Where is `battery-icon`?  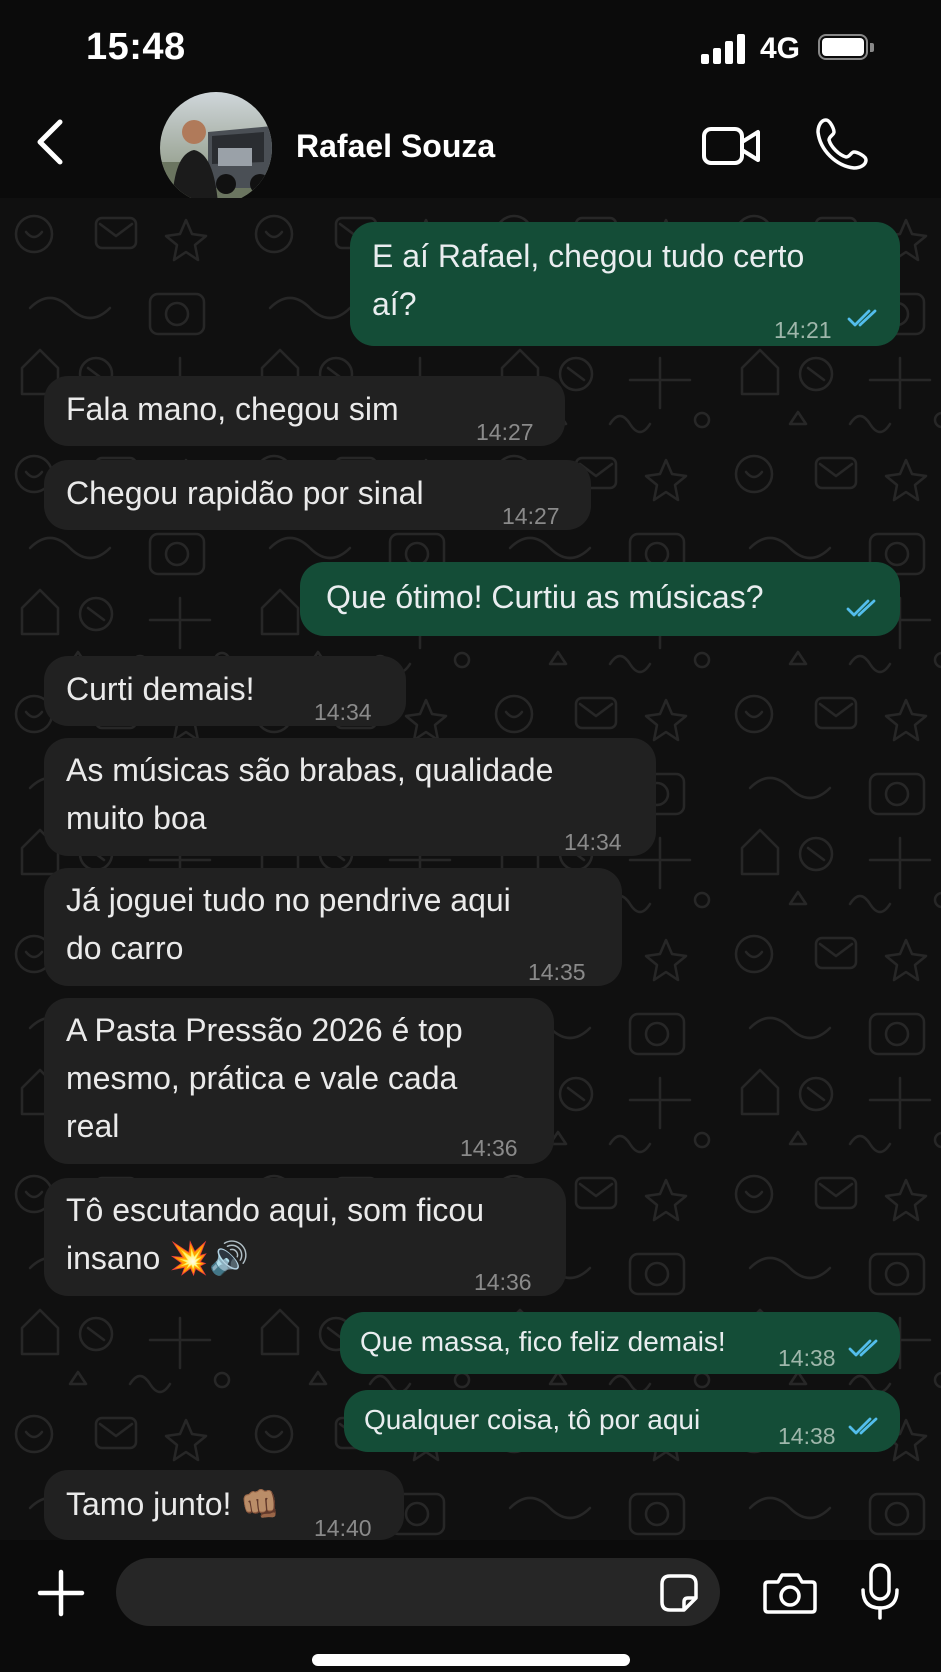 battery-icon is located at coordinates (846, 48).